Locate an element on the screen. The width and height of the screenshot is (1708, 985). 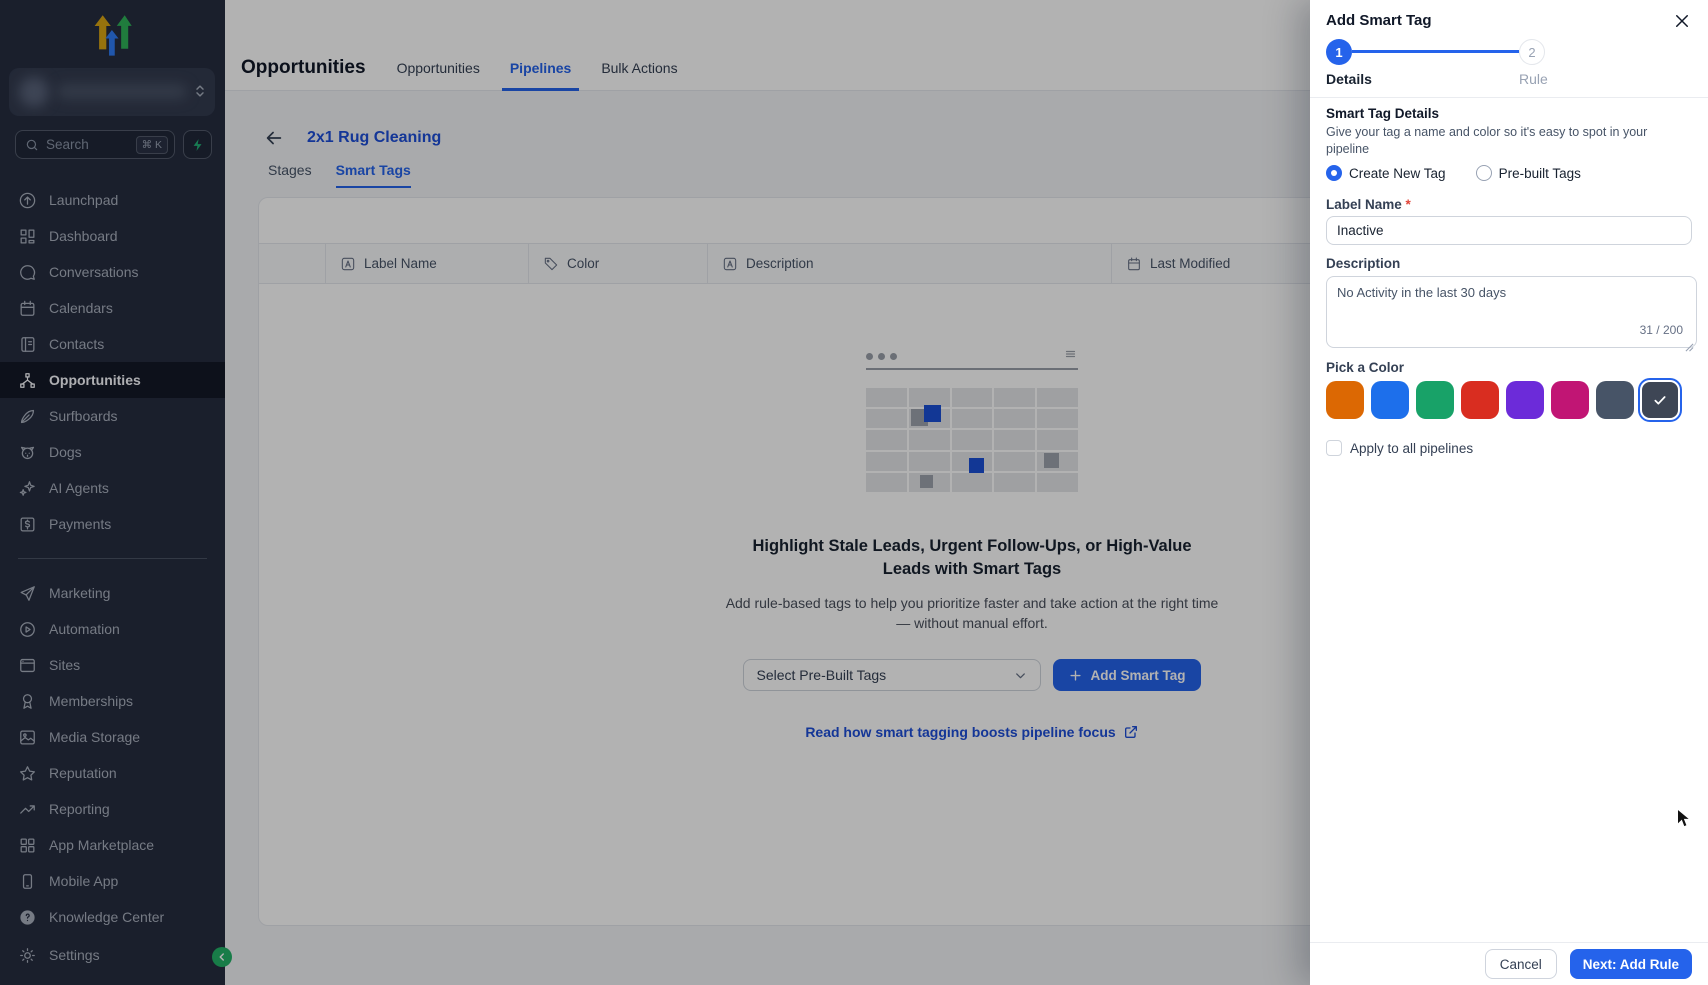
radio-pre-built-tags: Pre-built Tags is located at coordinates (1528, 173).